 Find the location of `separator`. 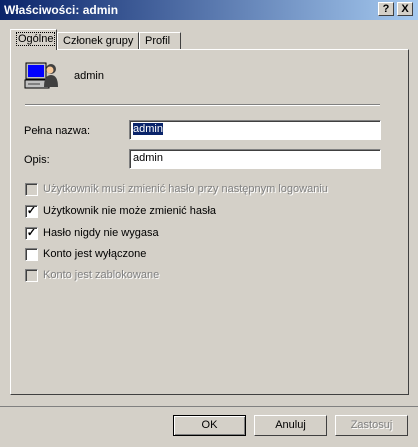

separator is located at coordinates (202, 105).